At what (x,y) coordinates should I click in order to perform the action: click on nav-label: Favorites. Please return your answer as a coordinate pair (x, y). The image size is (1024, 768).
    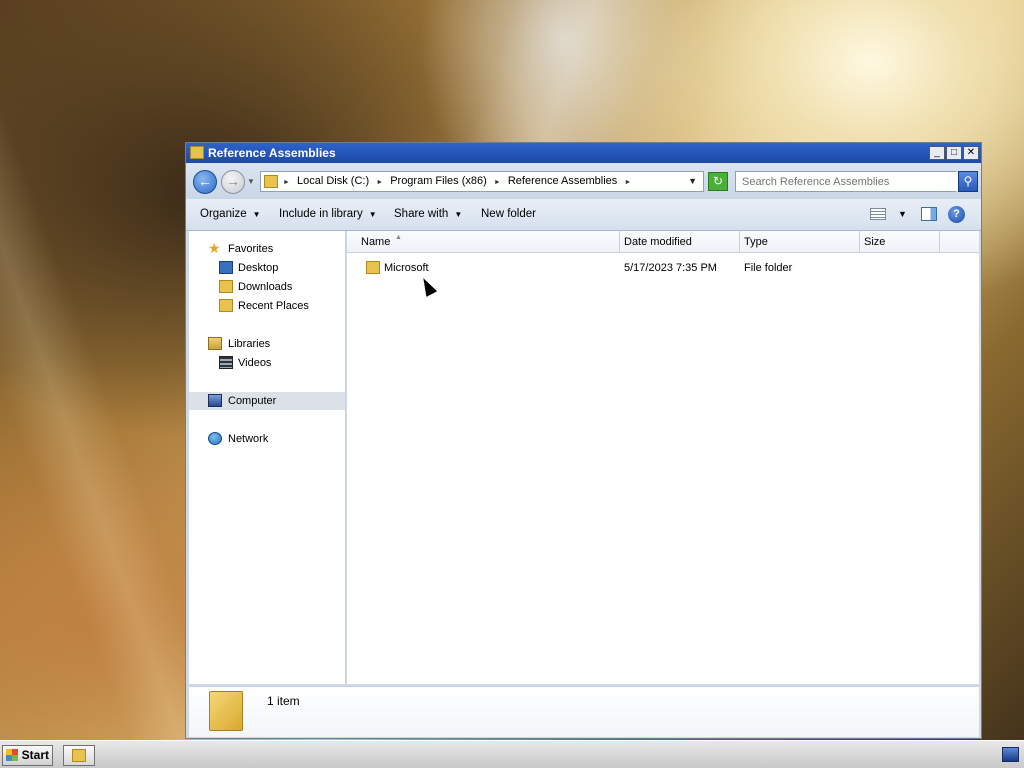
    Looking at the image, I should click on (251, 249).